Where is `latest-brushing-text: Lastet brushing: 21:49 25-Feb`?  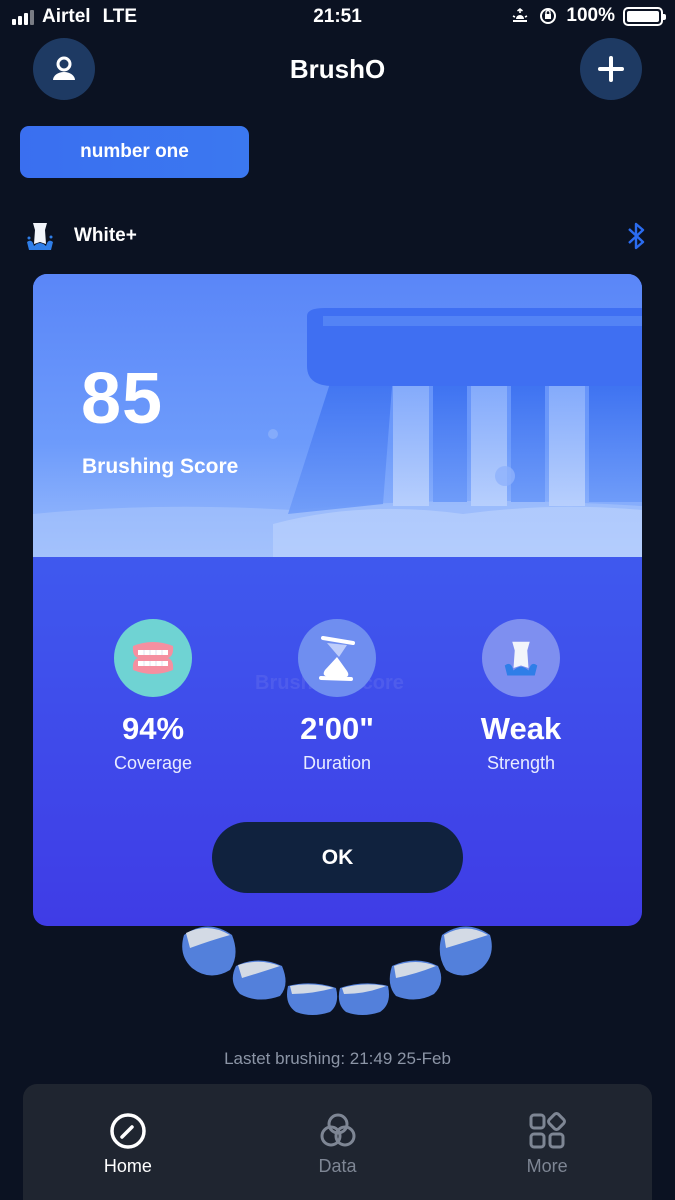 latest-brushing-text: Lastet brushing: 21:49 25-Feb is located at coordinates (337, 1058).